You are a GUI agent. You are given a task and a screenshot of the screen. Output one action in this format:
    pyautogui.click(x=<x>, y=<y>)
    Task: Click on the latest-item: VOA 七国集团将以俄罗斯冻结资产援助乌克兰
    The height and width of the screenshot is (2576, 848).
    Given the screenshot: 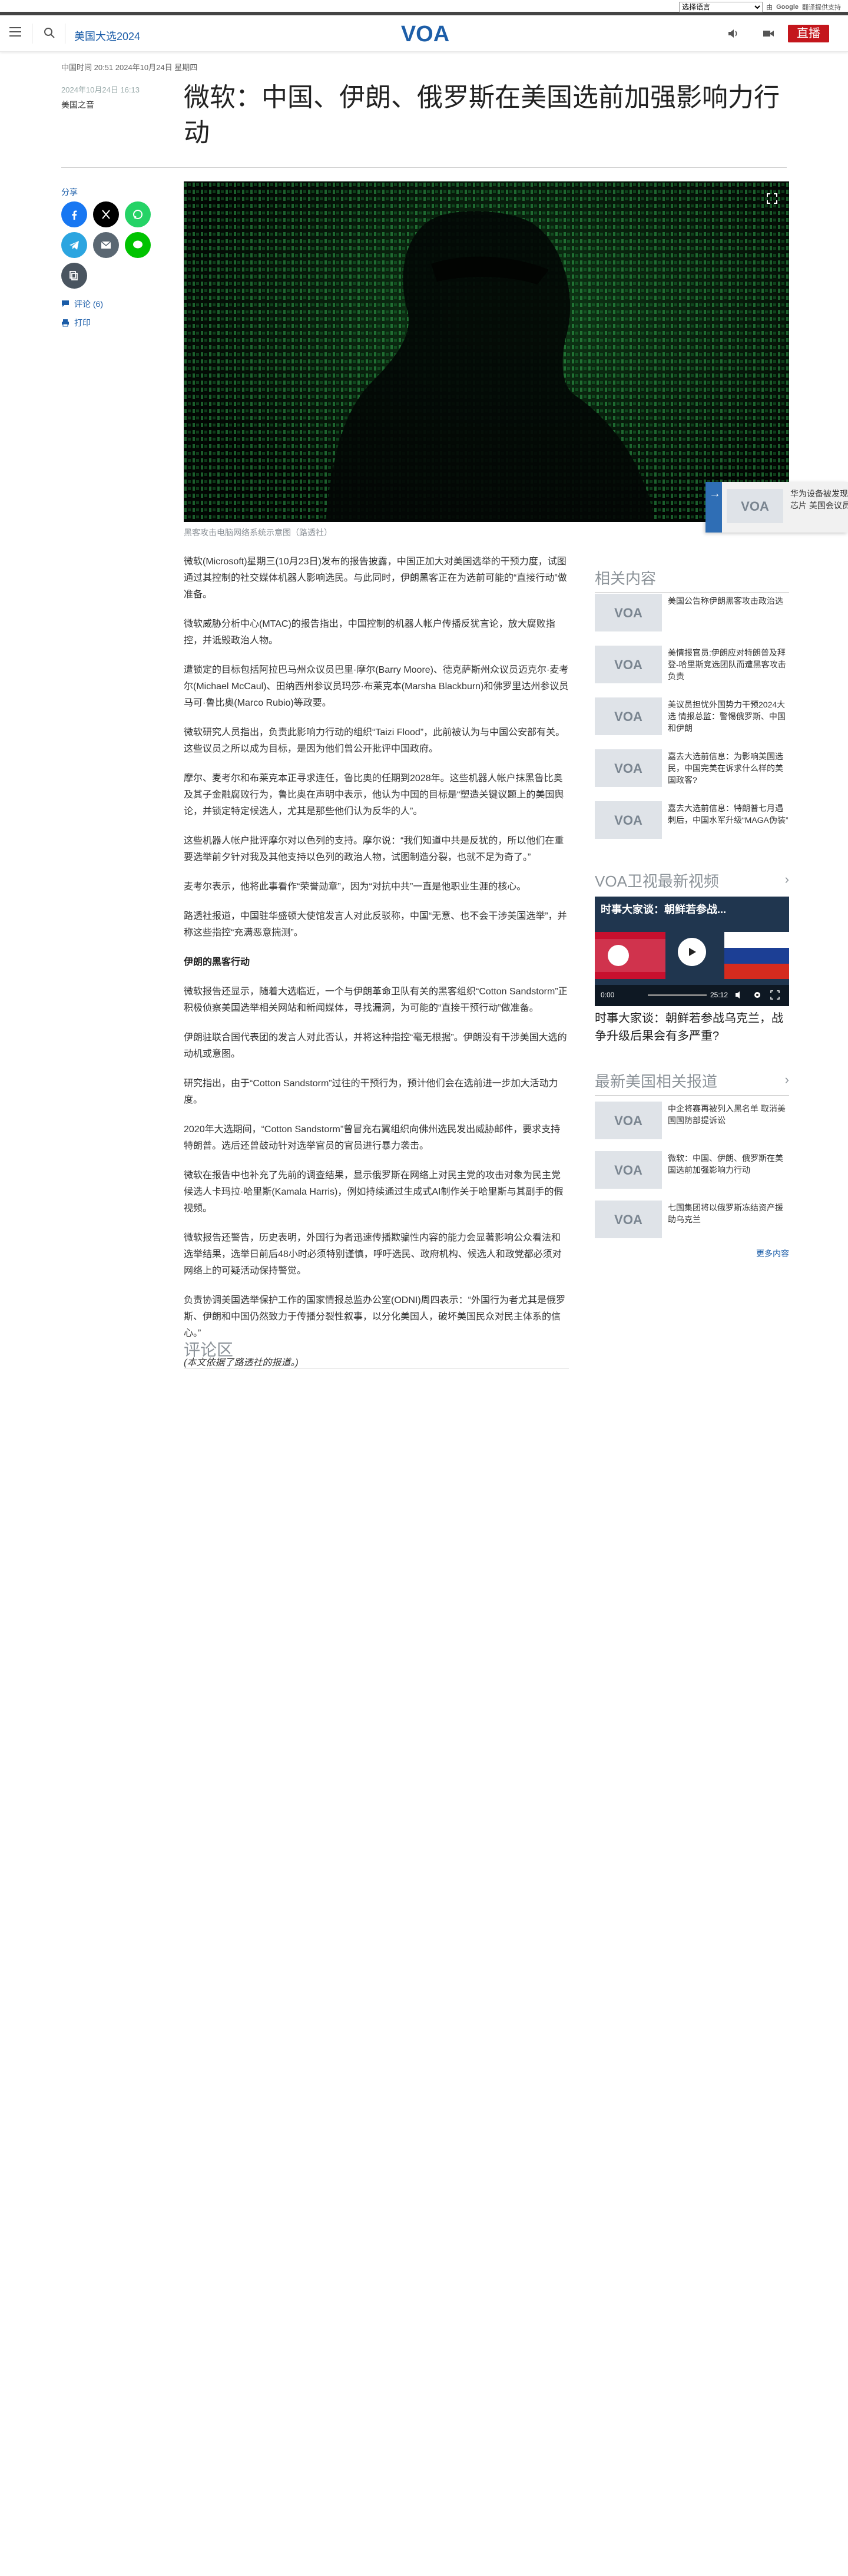 What is the action you would take?
    pyautogui.click(x=692, y=1222)
    